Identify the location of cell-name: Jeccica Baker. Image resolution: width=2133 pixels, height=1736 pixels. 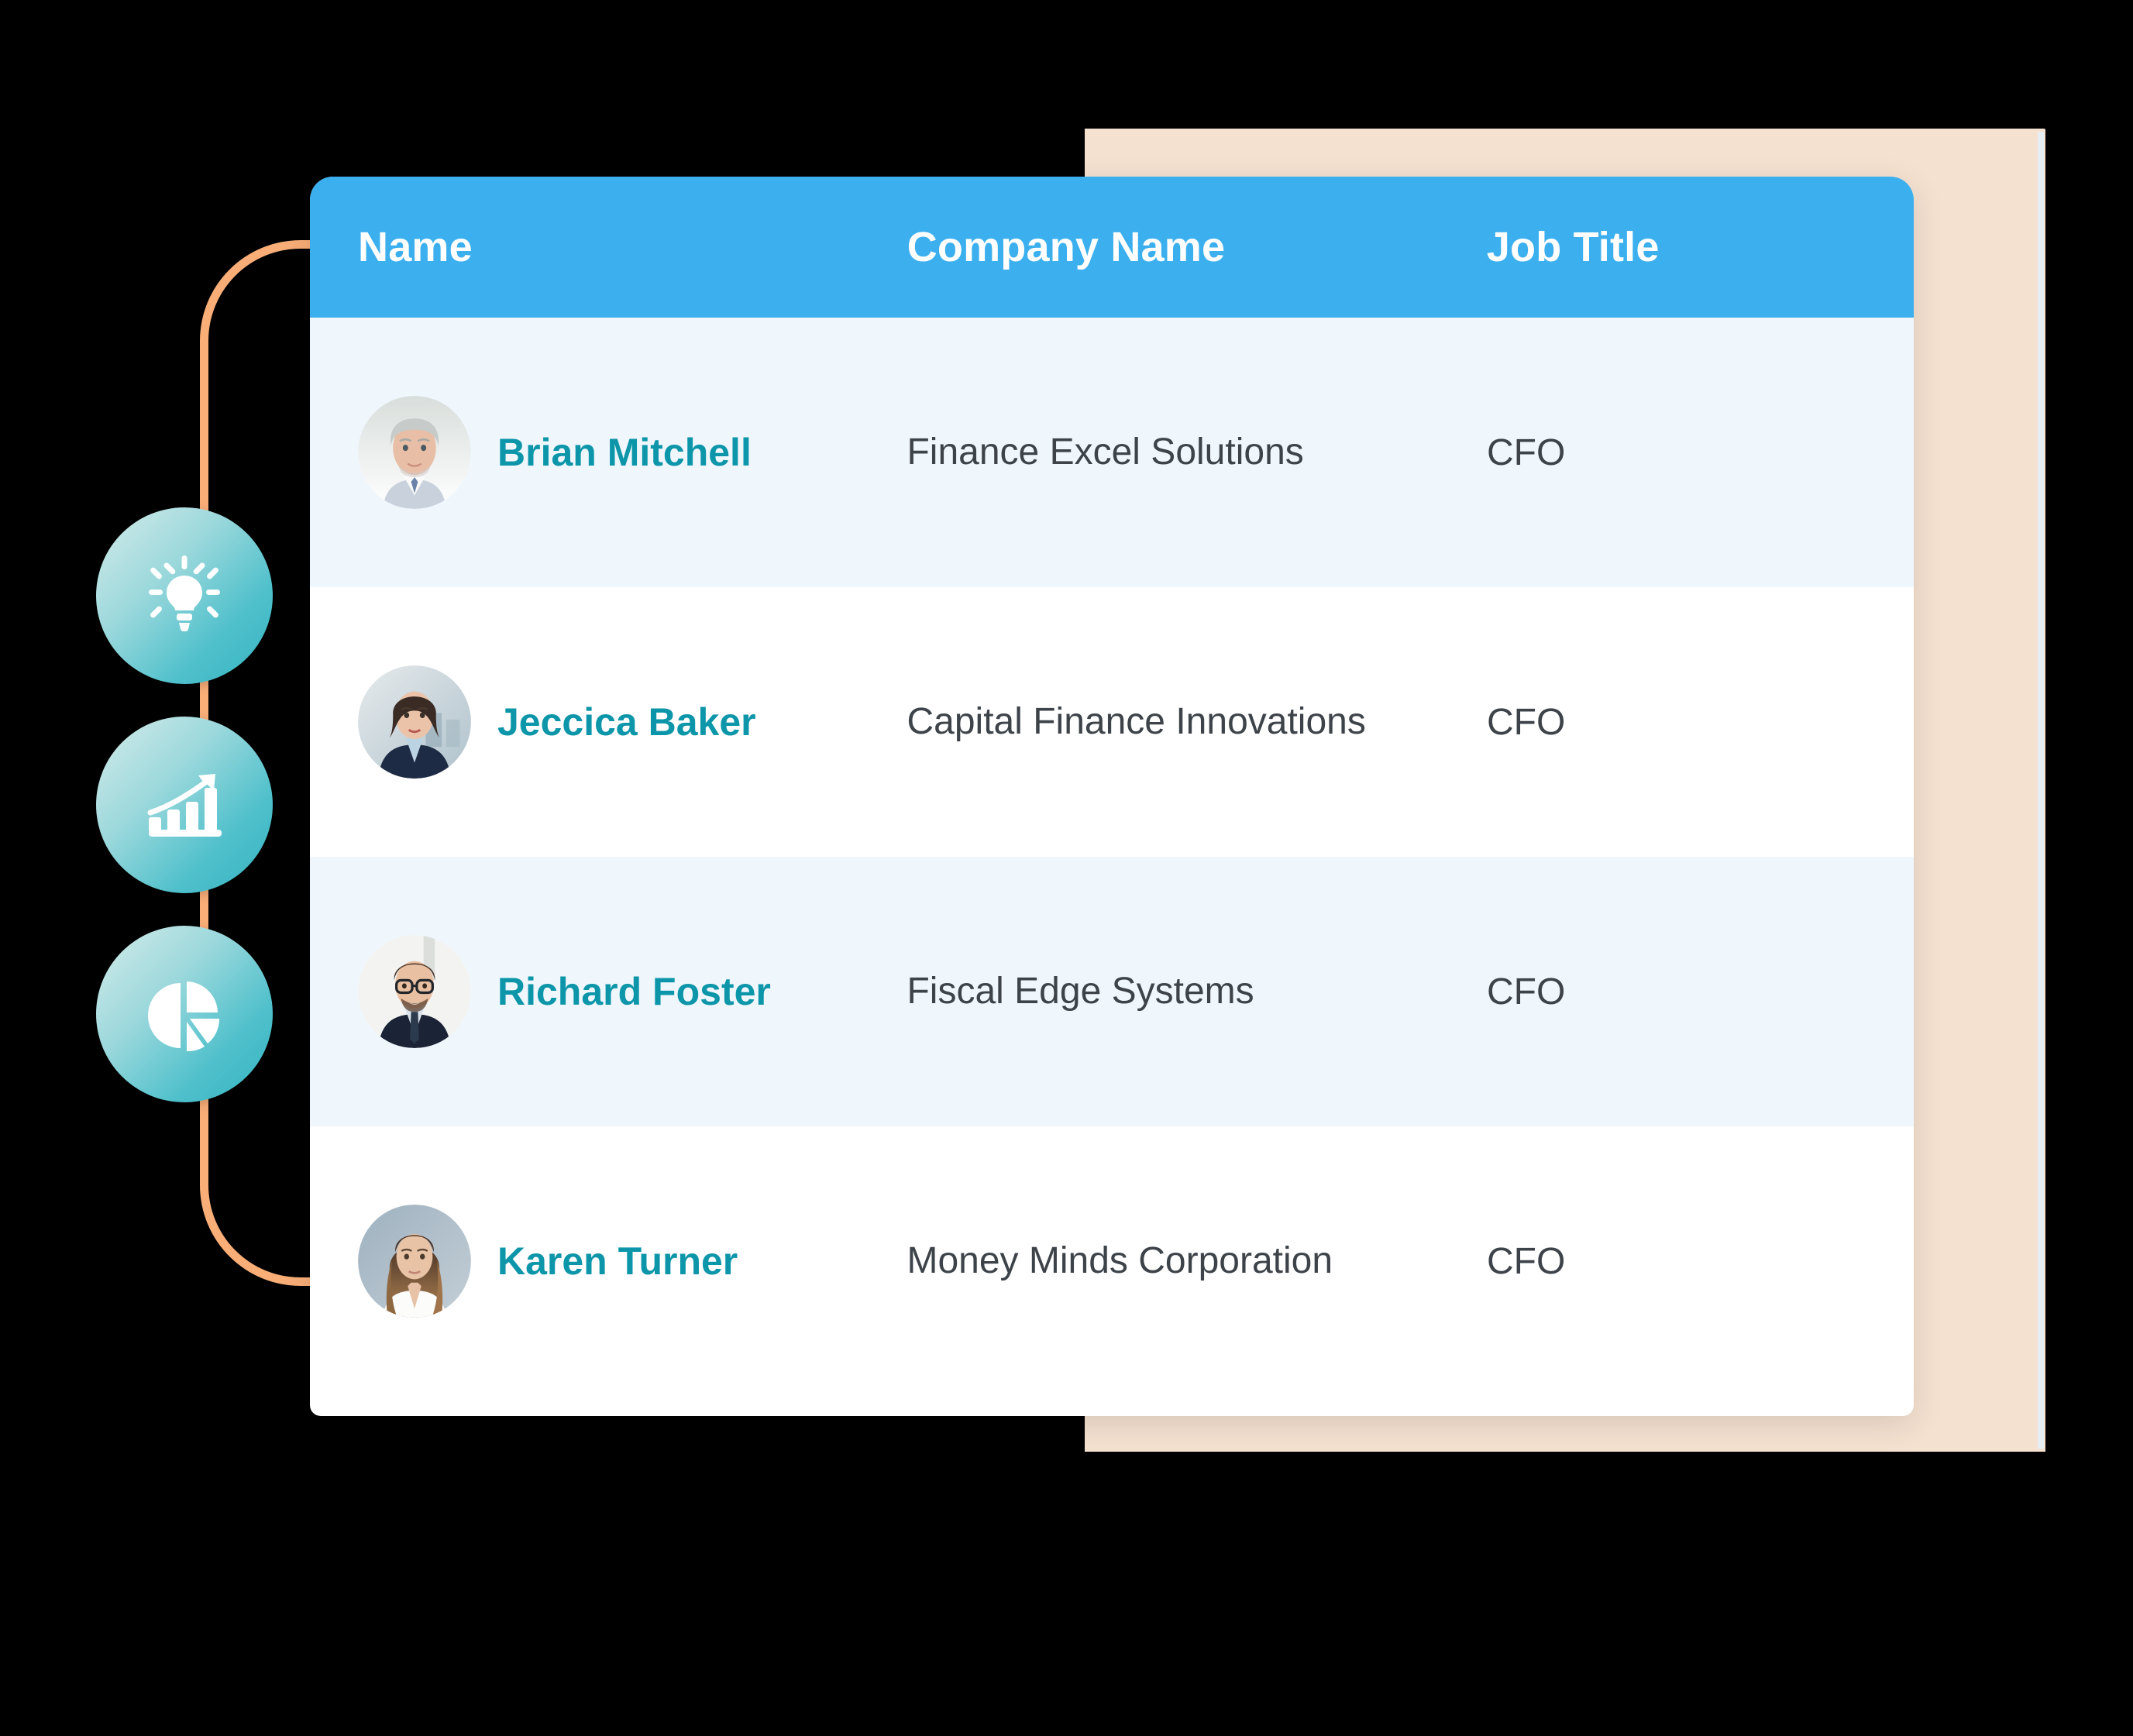
(632, 722).